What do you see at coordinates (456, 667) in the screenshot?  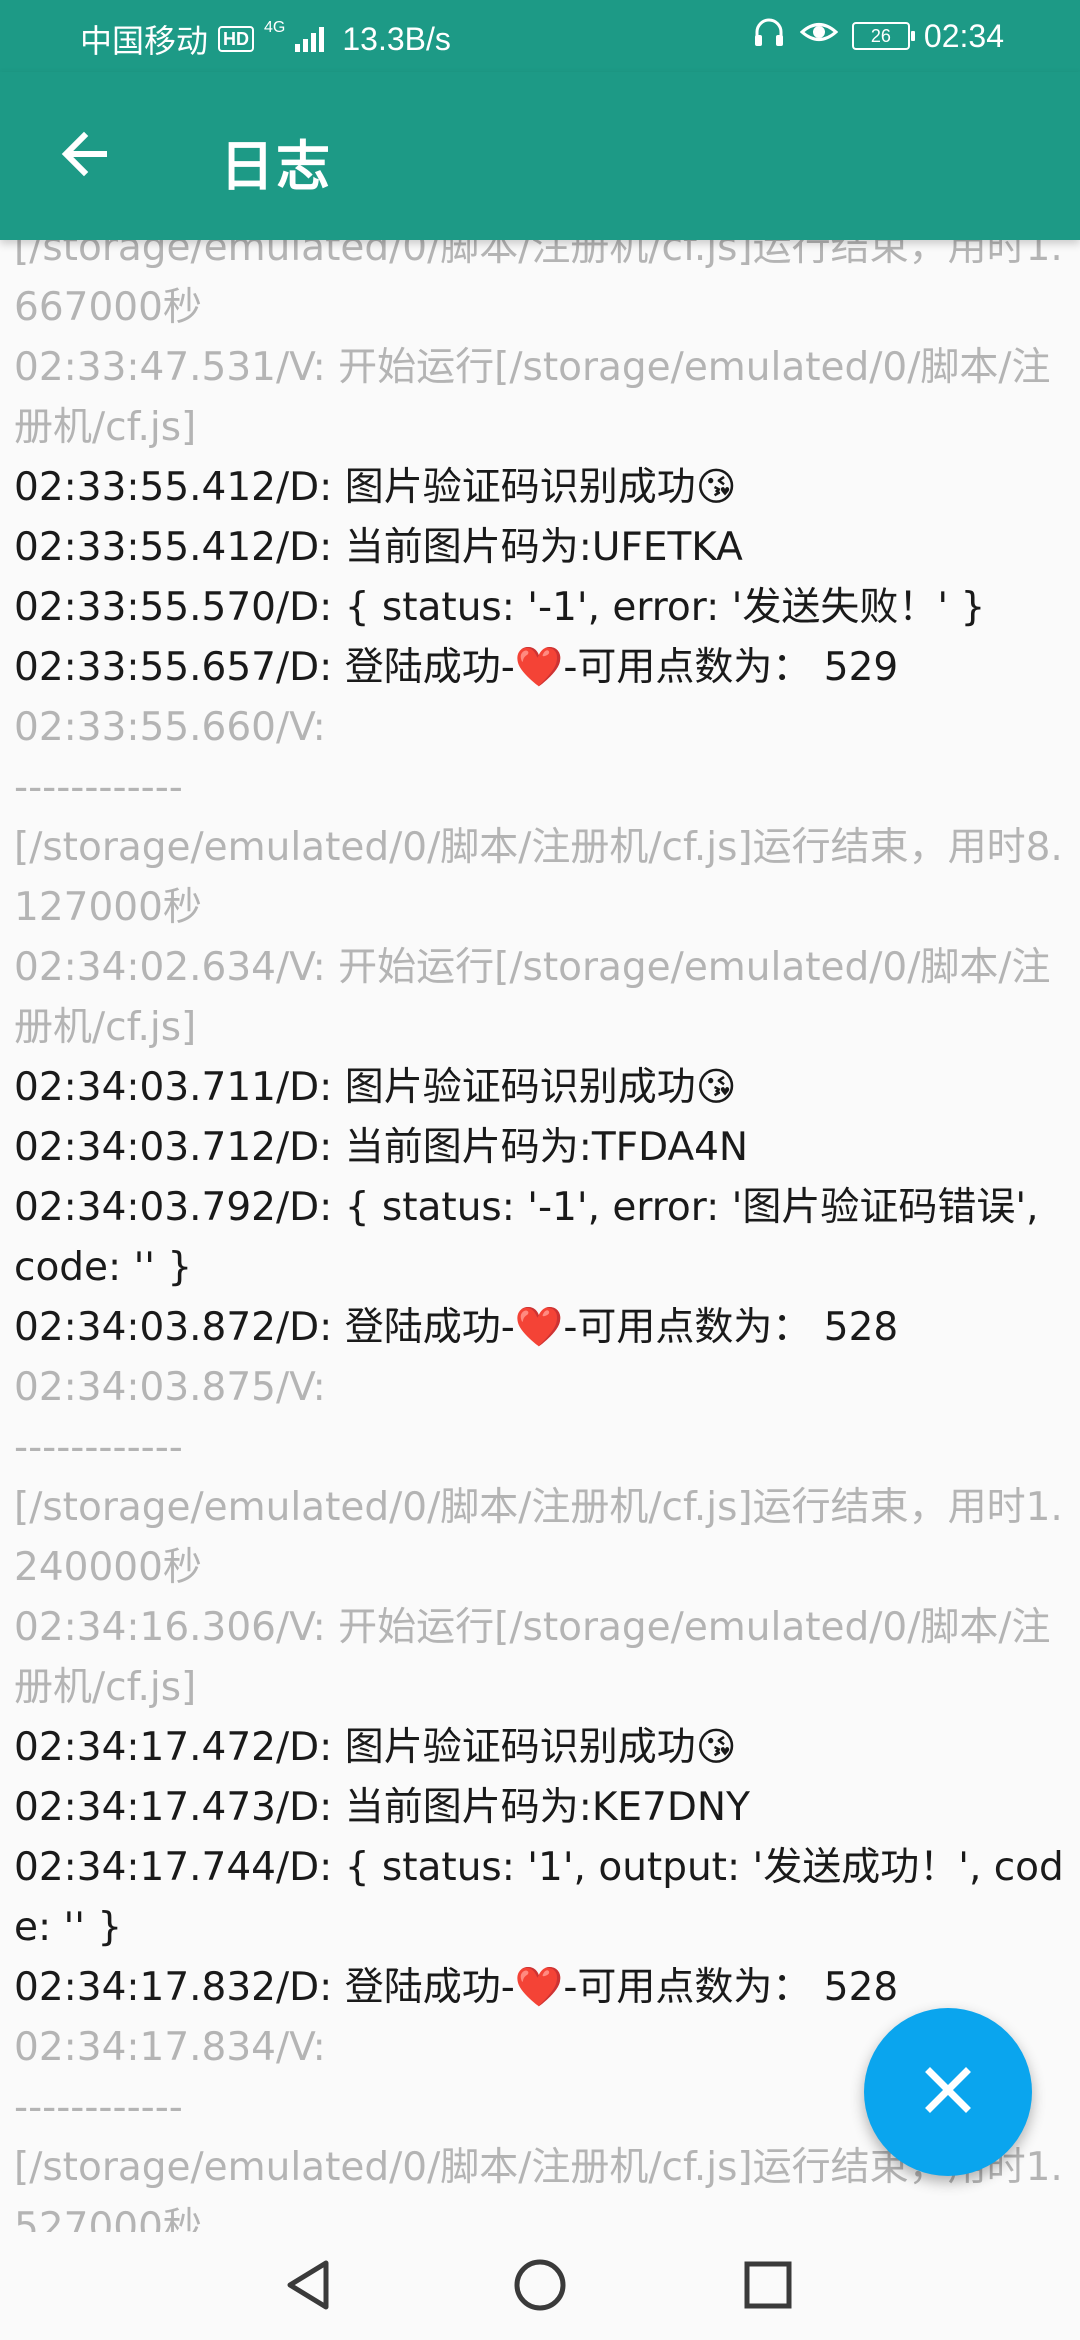 I see `log-line: 02:33:55.657/D: 登陆成功-❤️-可用点数为： 529` at bounding box center [456, 667].